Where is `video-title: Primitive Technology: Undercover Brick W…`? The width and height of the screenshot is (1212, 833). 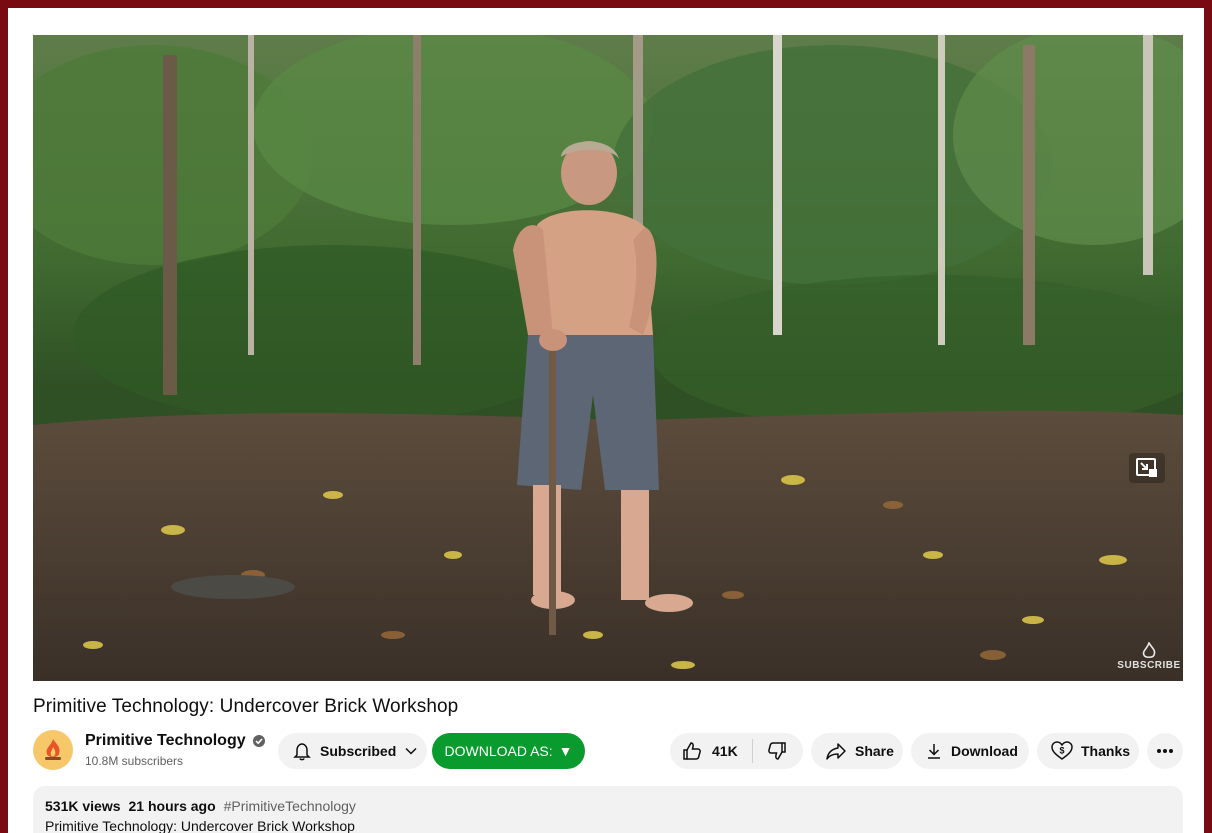 video-title: Primitive Technology: Undercover Brick W… is located at coordinates (246, 706).